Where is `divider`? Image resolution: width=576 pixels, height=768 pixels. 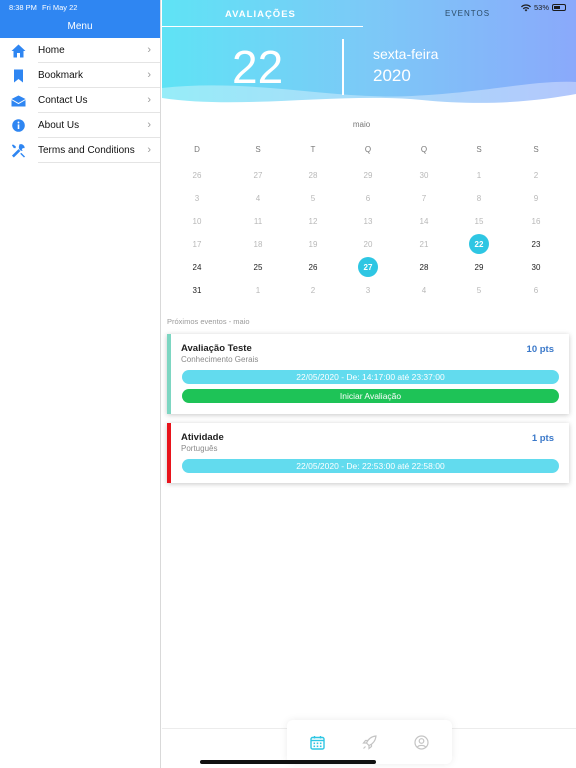
divider is located at coordinates (99, 162).